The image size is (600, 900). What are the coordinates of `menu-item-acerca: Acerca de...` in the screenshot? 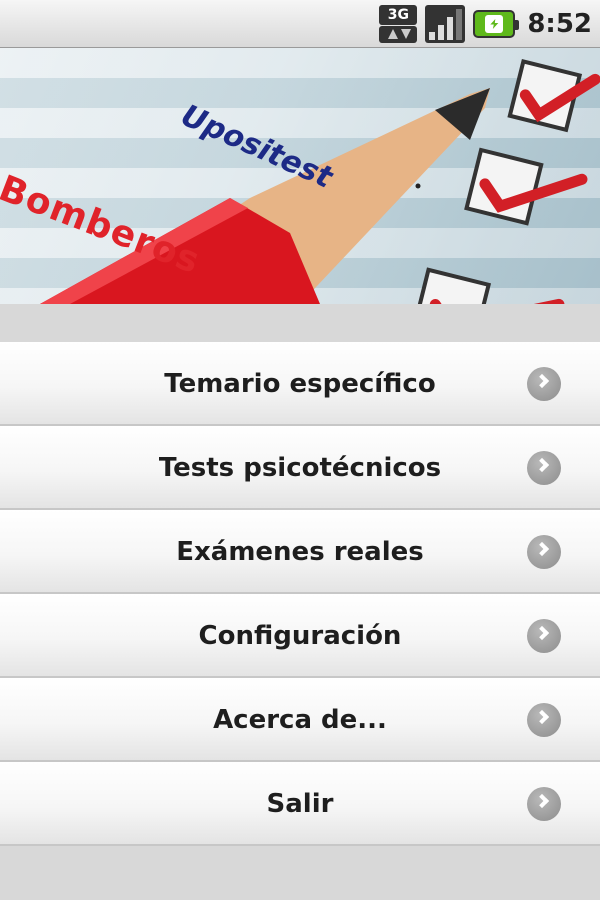 It's located at (300, 720).